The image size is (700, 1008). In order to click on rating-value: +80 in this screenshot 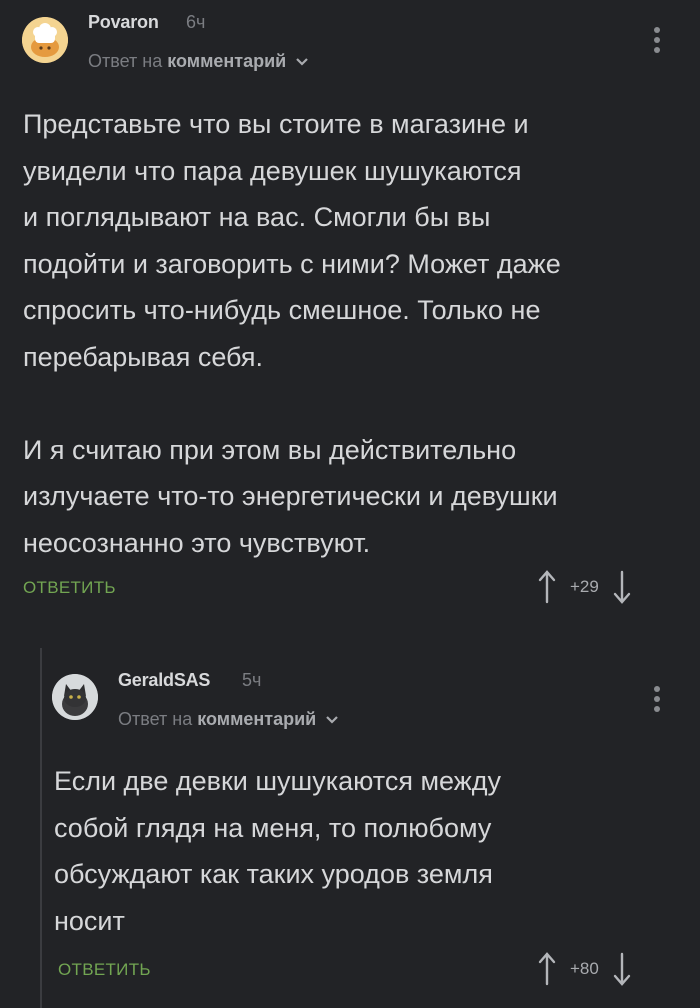, I will do `click(584, 968)`.